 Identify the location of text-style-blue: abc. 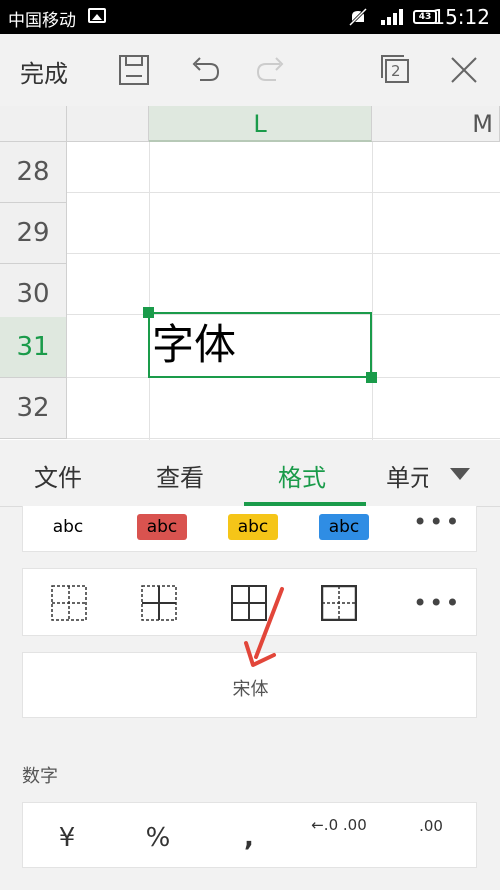
(344, 527).